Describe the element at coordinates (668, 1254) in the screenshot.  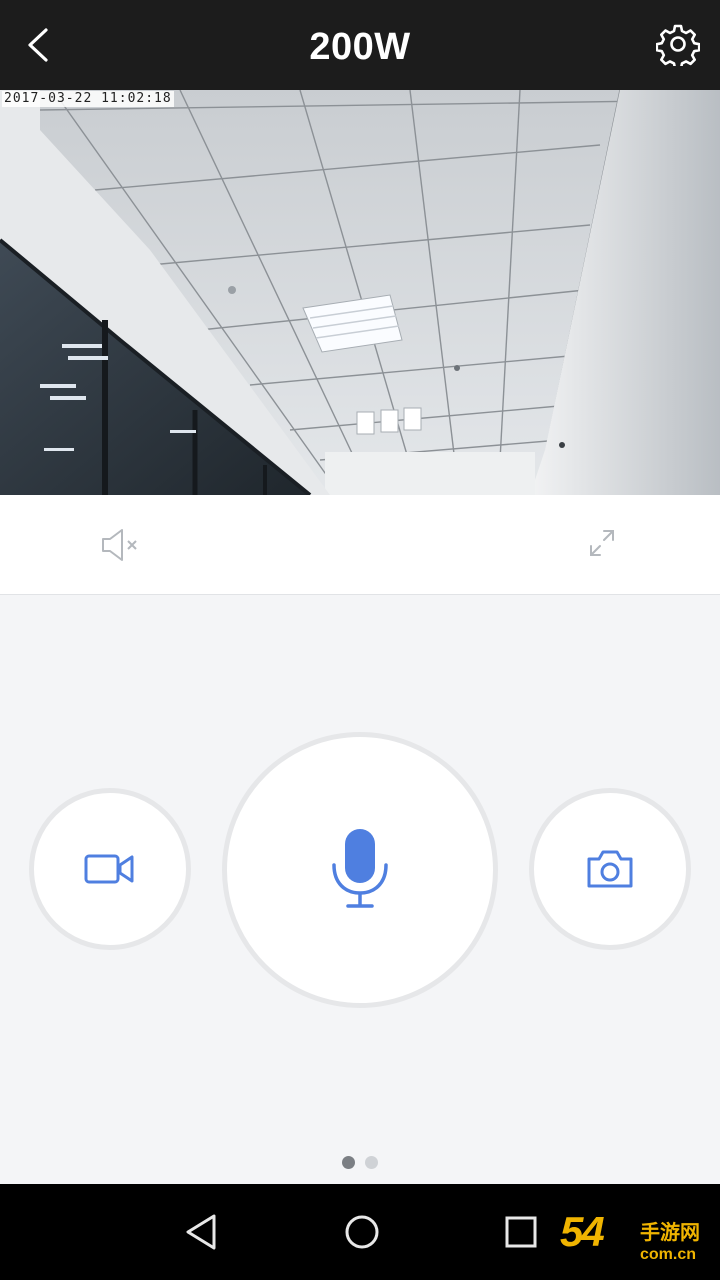
I see `watermark-domain: com.cn` at that location.